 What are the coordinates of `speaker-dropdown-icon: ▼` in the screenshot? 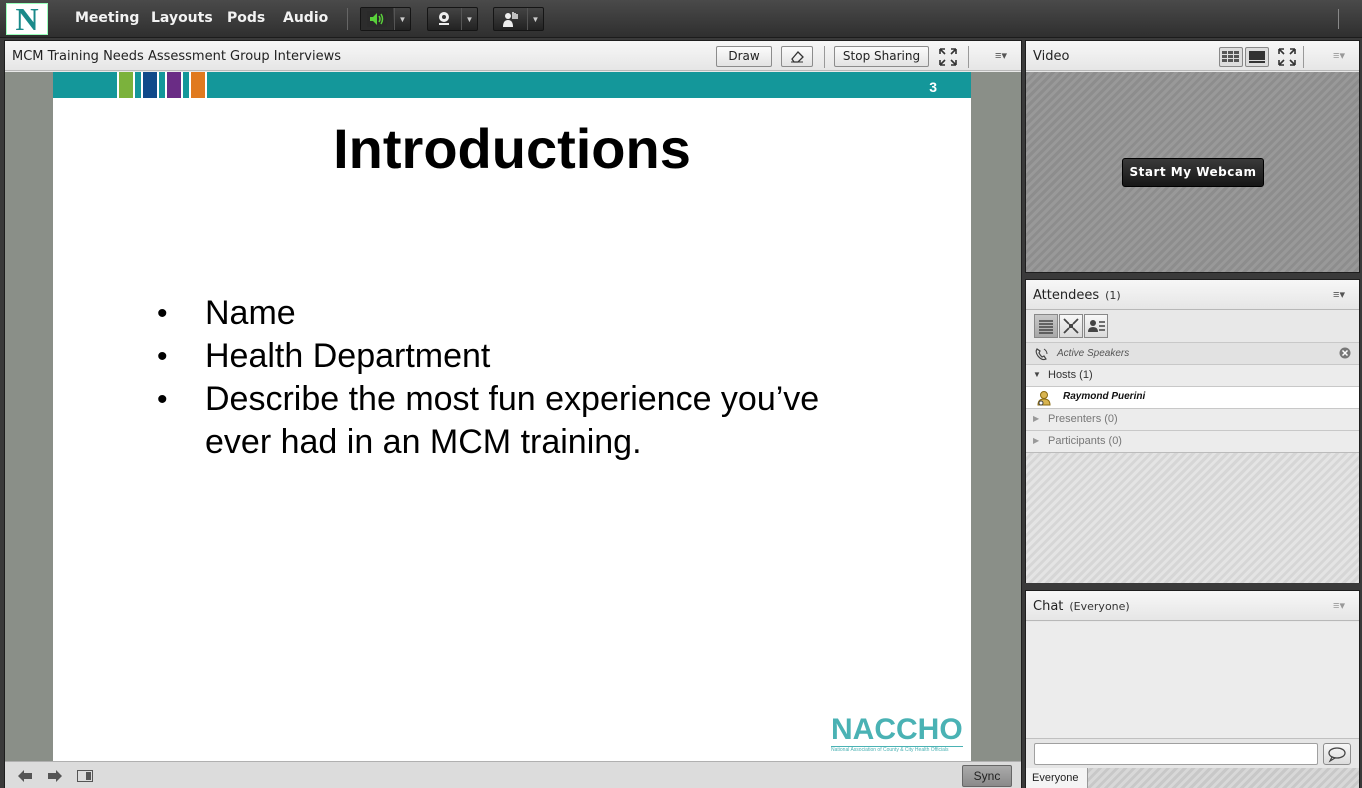 It's located at (402, 19).